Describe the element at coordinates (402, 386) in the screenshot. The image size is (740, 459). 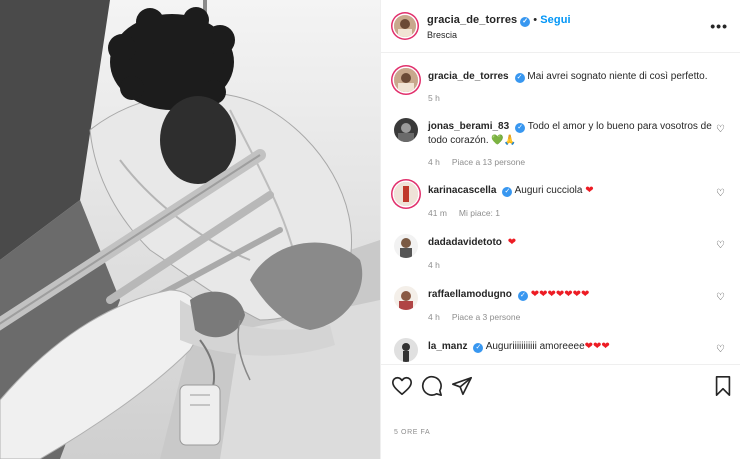
I see `heart-outline-icon` at that location.